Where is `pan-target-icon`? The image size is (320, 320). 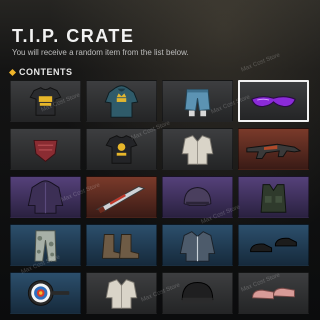
pan-target-icon is located at coordinates (48, 293).